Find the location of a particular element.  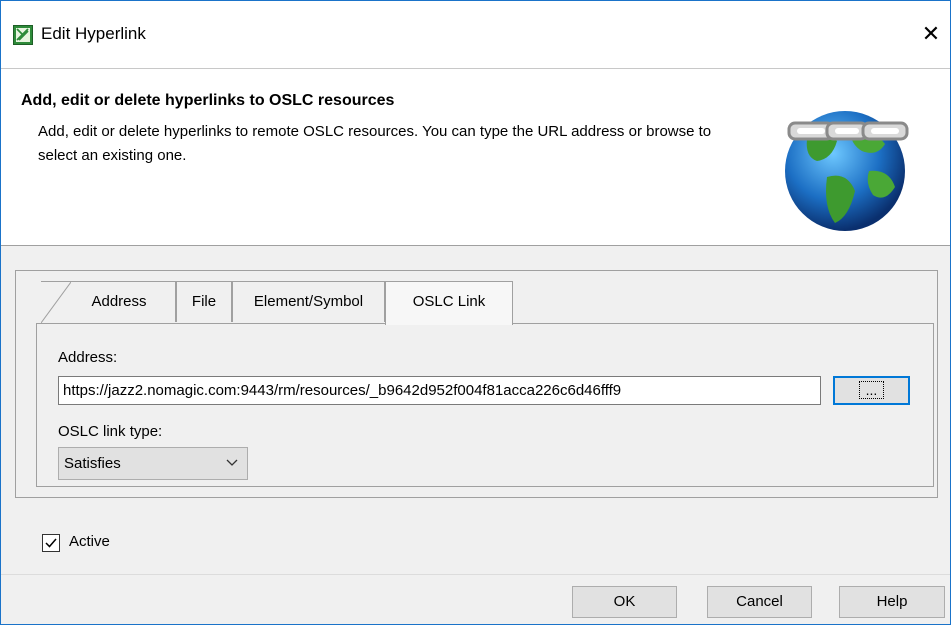

close-button: ✕ is located at coordinates (931, 34).